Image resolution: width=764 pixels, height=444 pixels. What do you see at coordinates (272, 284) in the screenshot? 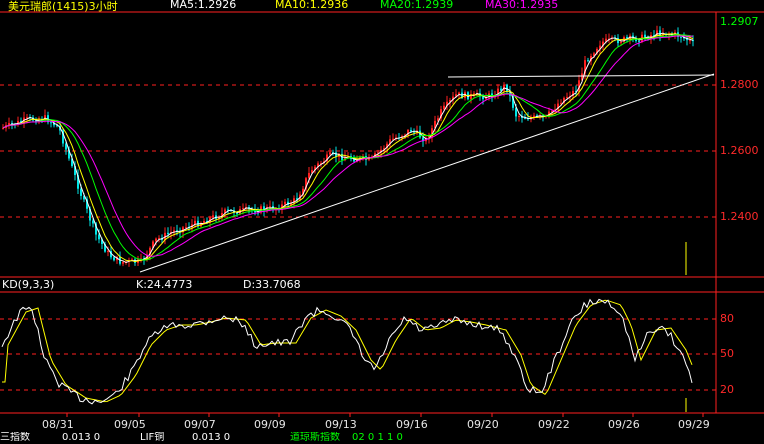
I see `kd-d-value: D:33.7068` at bounding box center [272, 284].